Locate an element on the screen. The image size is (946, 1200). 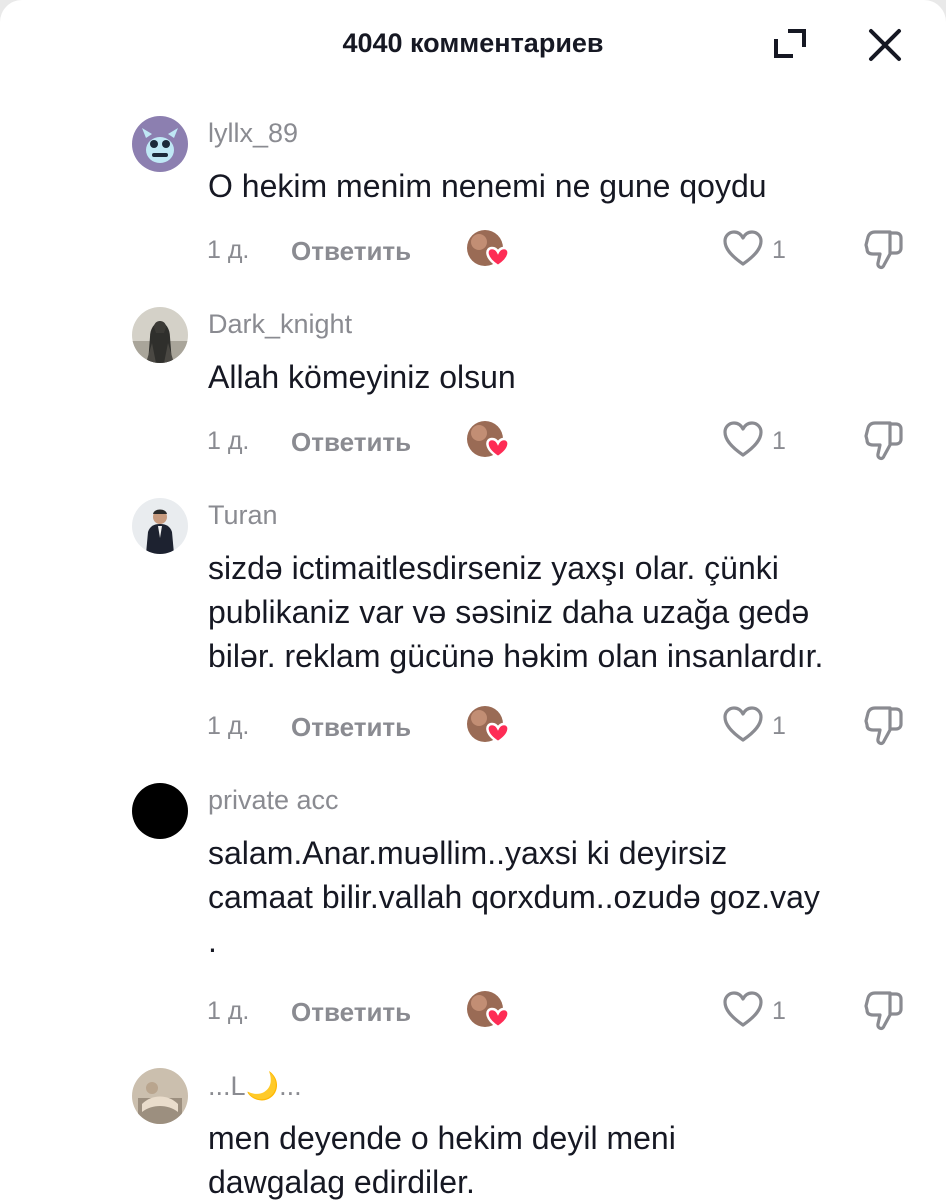
comment-username: lyllx_89 is located at coordinates (253, 133).